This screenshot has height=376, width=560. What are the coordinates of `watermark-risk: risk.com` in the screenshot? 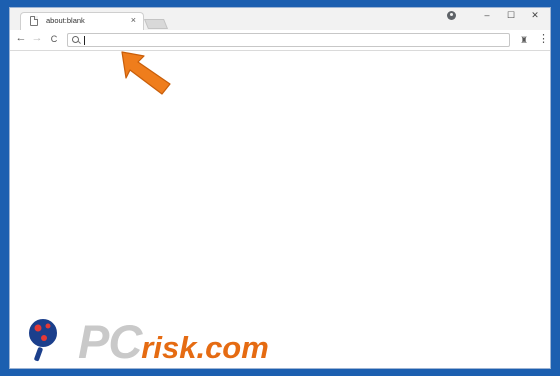 It's located at (205, 347).